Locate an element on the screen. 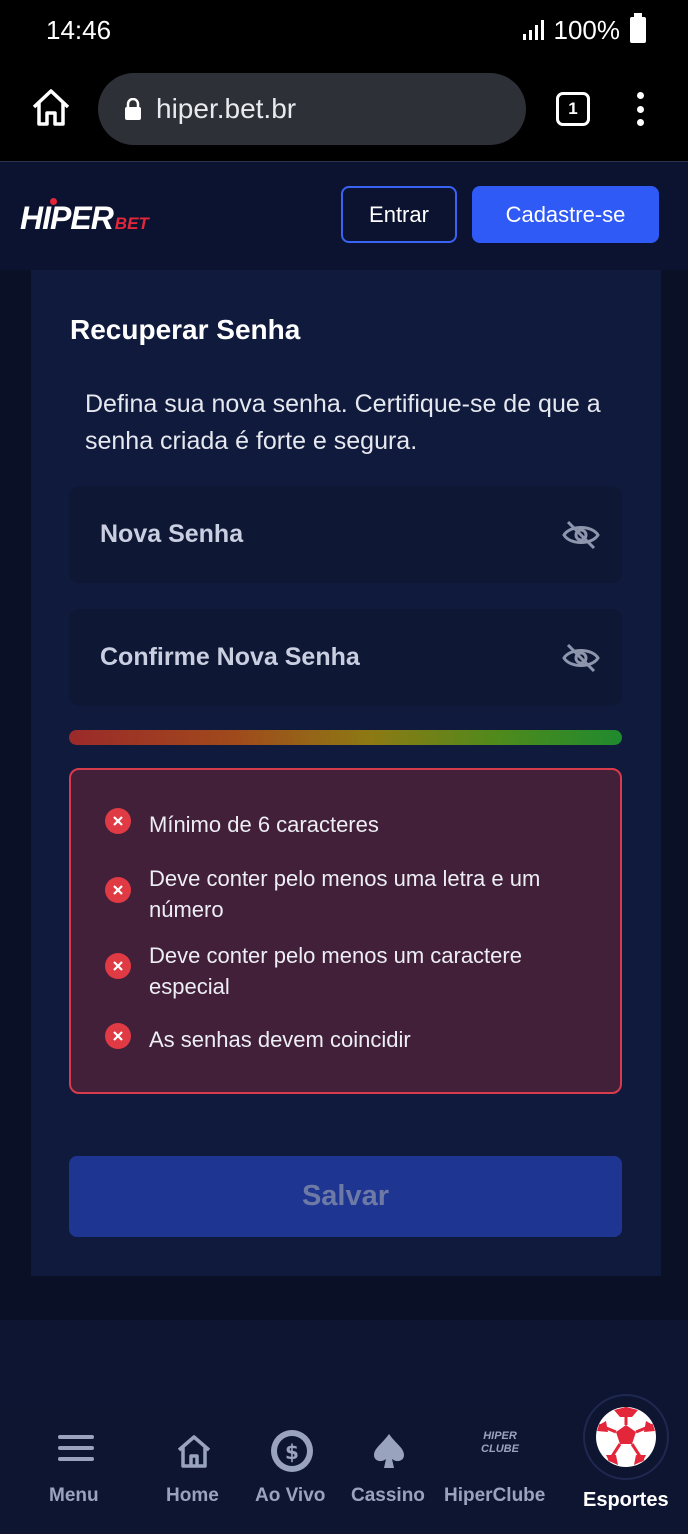  browser-home-icon is located at coordinates (51, 107).